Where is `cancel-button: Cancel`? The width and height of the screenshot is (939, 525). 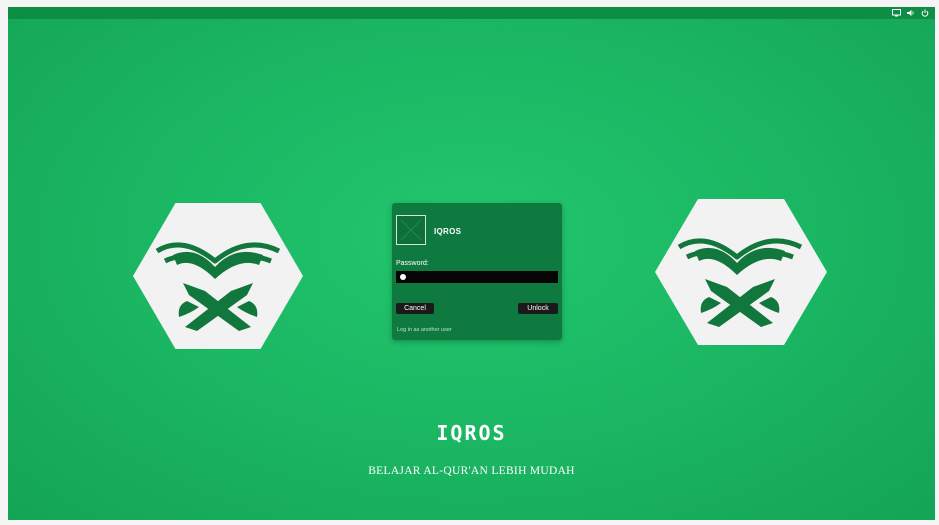 cancel-button: Cancel is located at coordinates (415, 308).